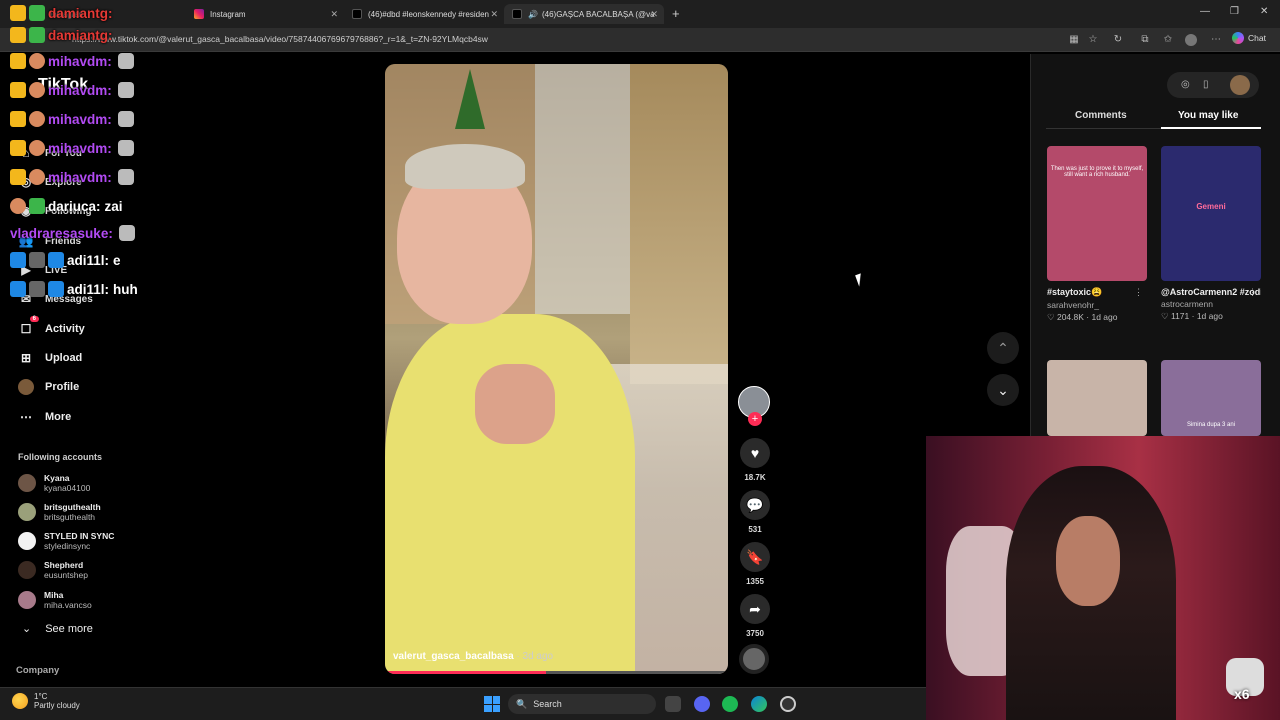 The width and height of the screenshot is (1280, 720). What do you see at coordinates (1216, 40) in the screenshot?
I see `menu-dots-icon: ⋯` at bounding box center [1216, 40].